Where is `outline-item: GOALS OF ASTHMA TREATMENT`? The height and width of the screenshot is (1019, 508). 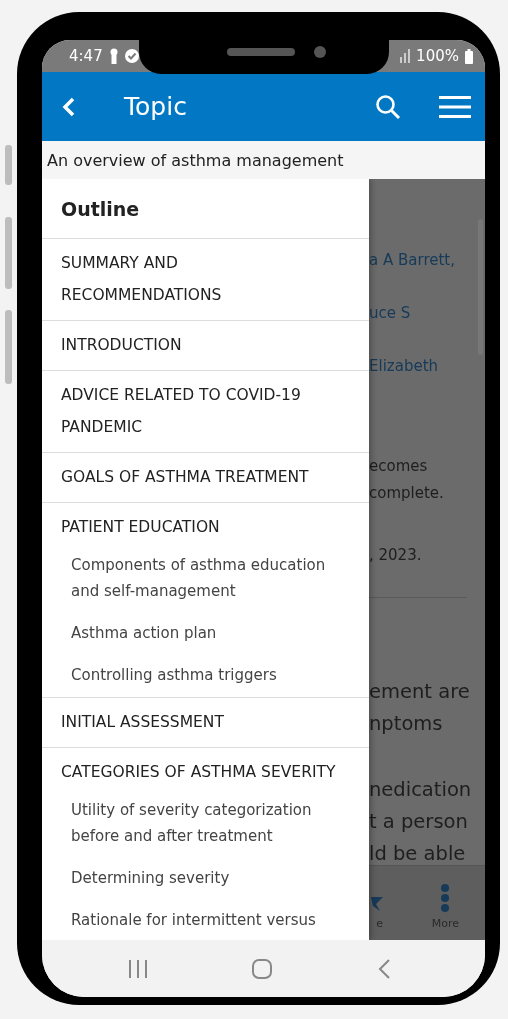
outline-item: GOALS OF ASTHMA TREATMENT is located at coordinates (205, 477).